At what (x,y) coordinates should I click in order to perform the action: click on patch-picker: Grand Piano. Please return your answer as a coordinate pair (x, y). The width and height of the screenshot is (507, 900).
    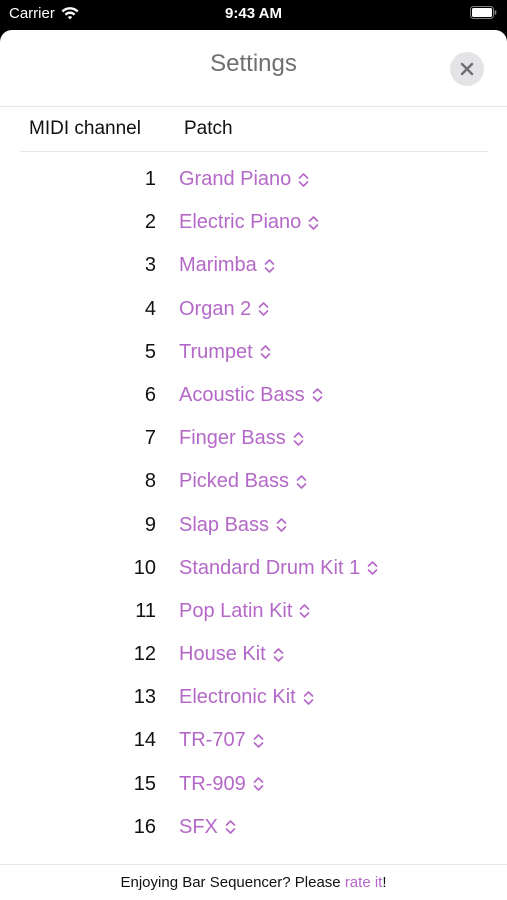
    Looking at the image, I should click on (244, 179).